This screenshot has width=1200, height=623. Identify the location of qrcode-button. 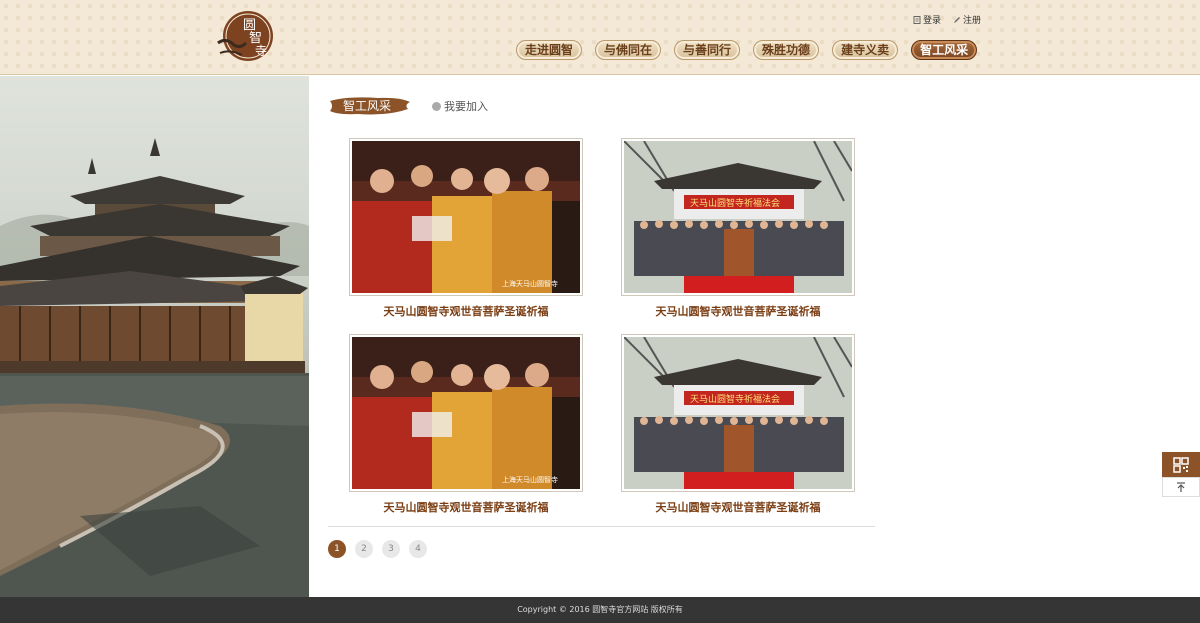
(1181, 464).